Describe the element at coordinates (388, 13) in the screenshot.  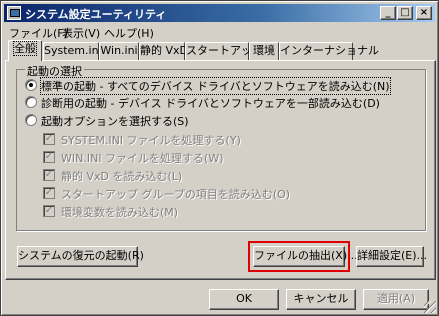
I see `minimize-button: _` at that location.